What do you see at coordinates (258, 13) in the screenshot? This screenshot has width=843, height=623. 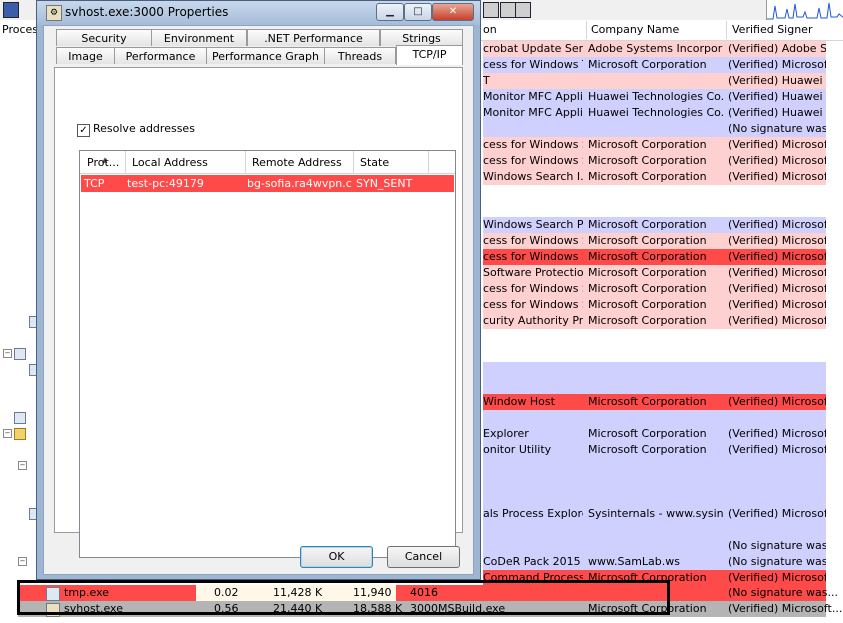 I see `title-bar: ⚙ svhost.exe:3000 Properties ▁ □ ✕` at bounding box center [258, 13].